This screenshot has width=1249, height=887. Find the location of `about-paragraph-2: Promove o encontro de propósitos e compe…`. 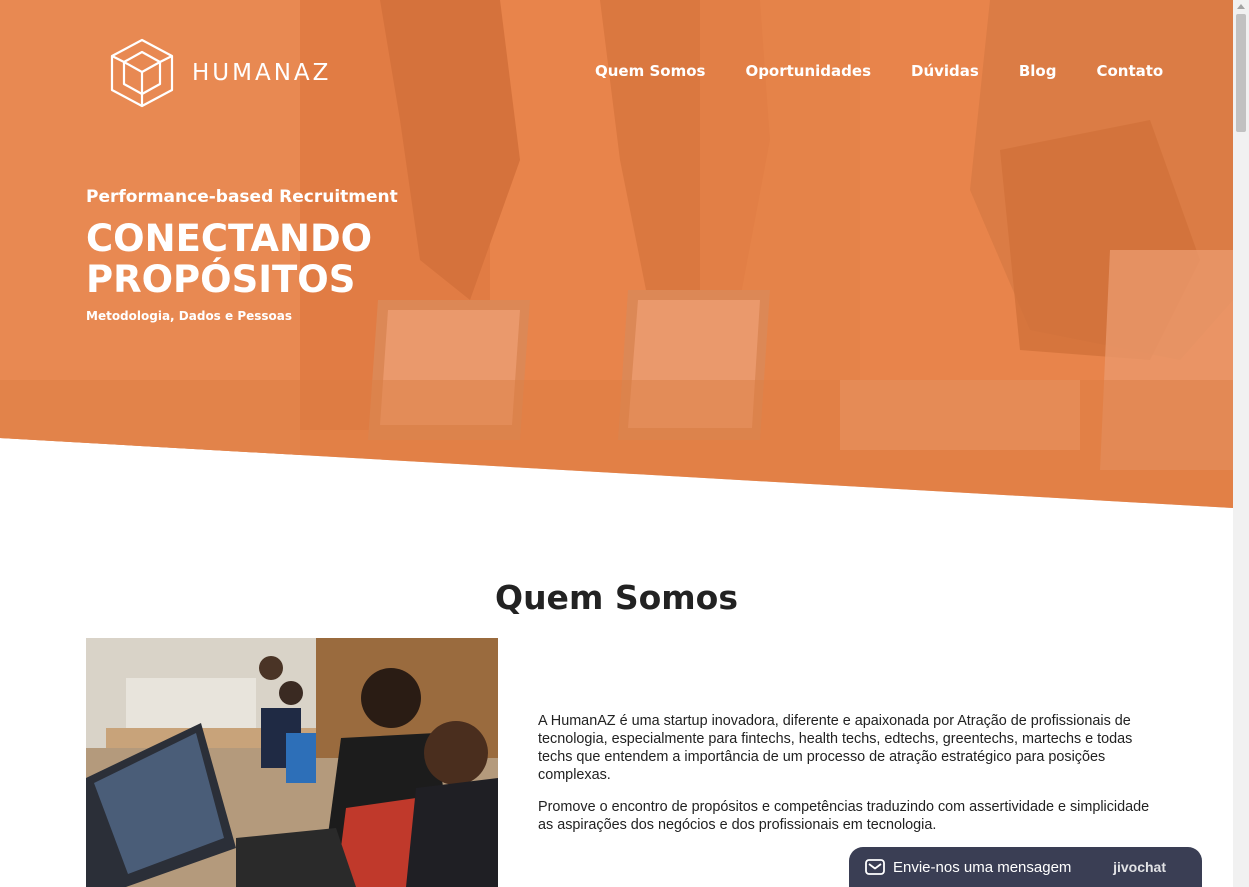

about-paragraph-2: Promove o encontro de propósitos e compe… is located at coordinates (844, 816).